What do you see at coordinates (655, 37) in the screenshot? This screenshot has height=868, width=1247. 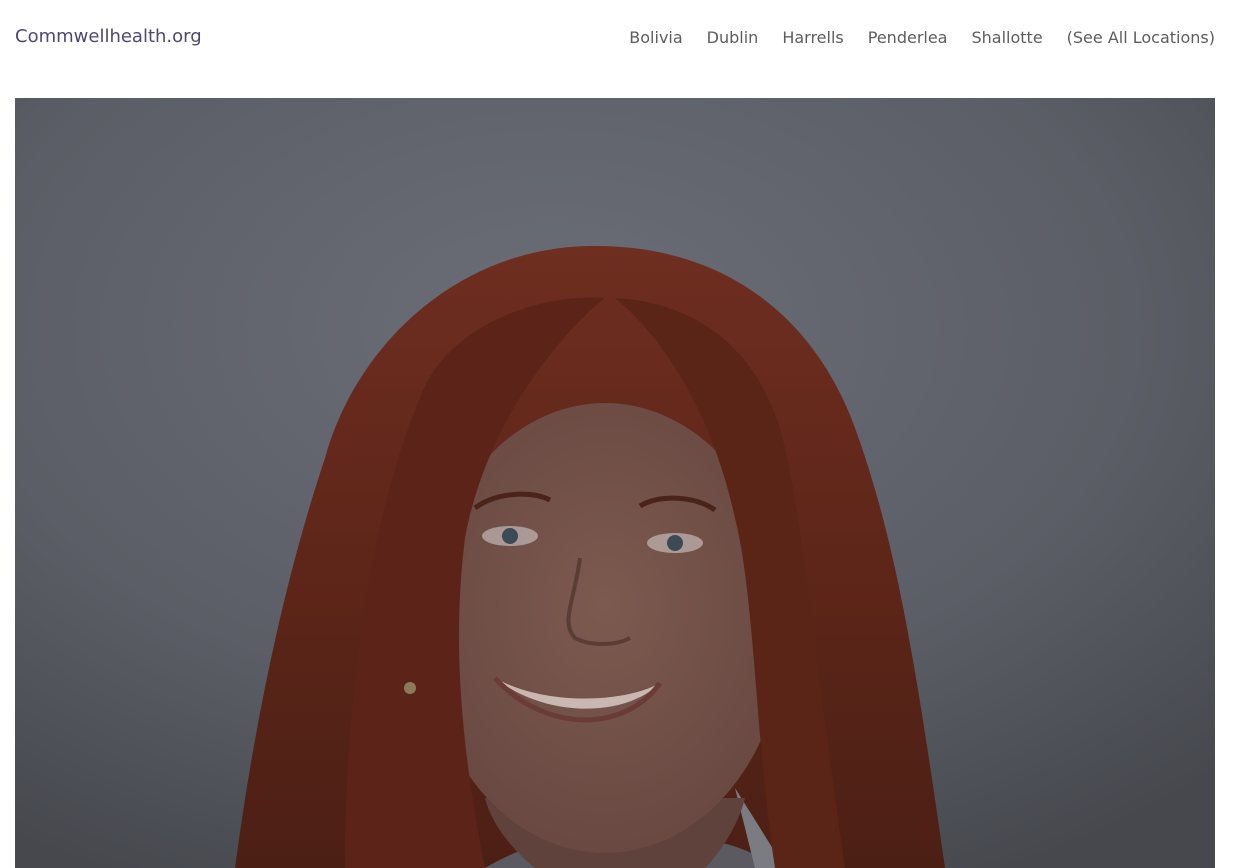 I see `nav-link-bolivia: Bolivia` at bounding box center [655, 37].